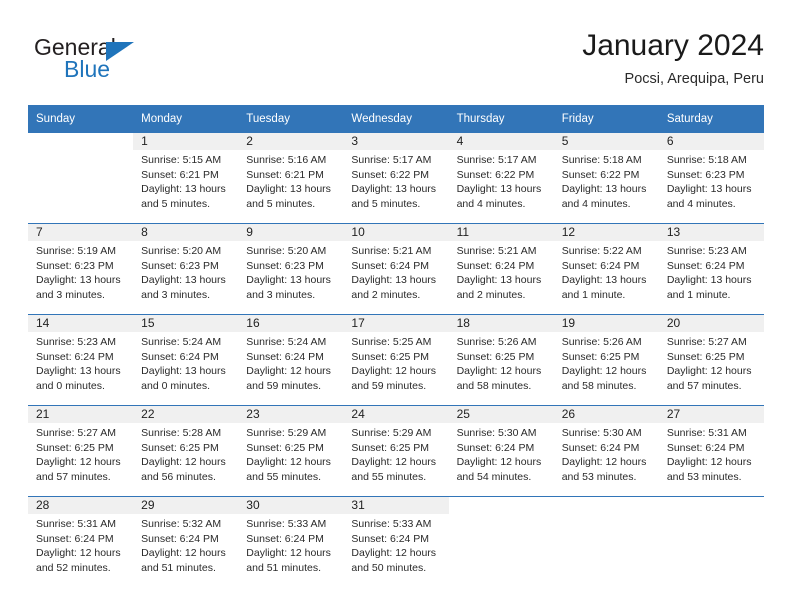 This screenshot has width=792, height=612. I want to click on sunrise-text: Sunrise: 5:28 AM, so click(181, 433).